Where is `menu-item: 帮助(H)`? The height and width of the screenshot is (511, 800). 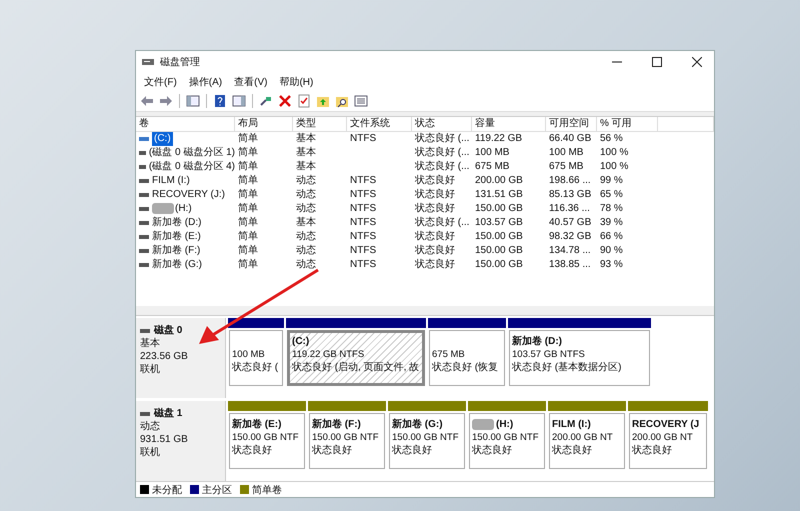
menu-item: 帮助(H) is located at coordinates (296, 82).